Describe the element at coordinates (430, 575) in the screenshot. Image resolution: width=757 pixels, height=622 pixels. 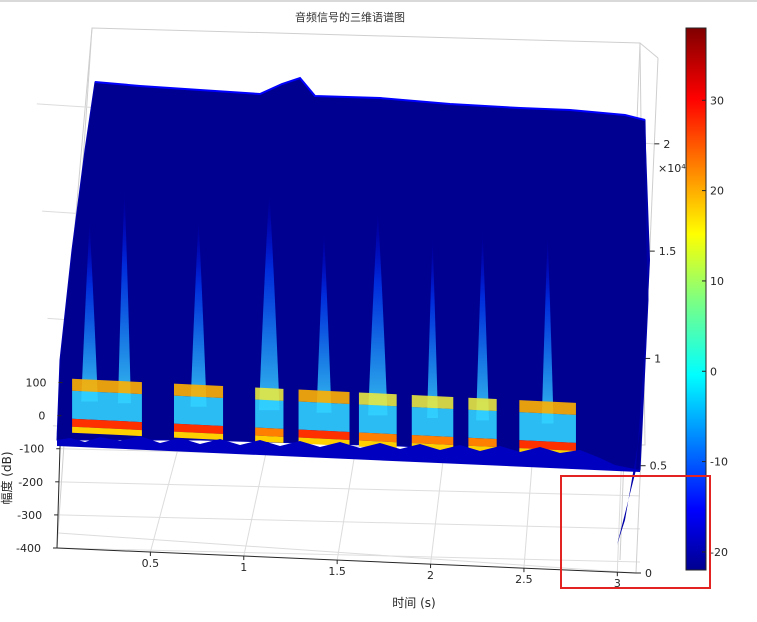
I see `x-tick-label-3: 2` at that location.